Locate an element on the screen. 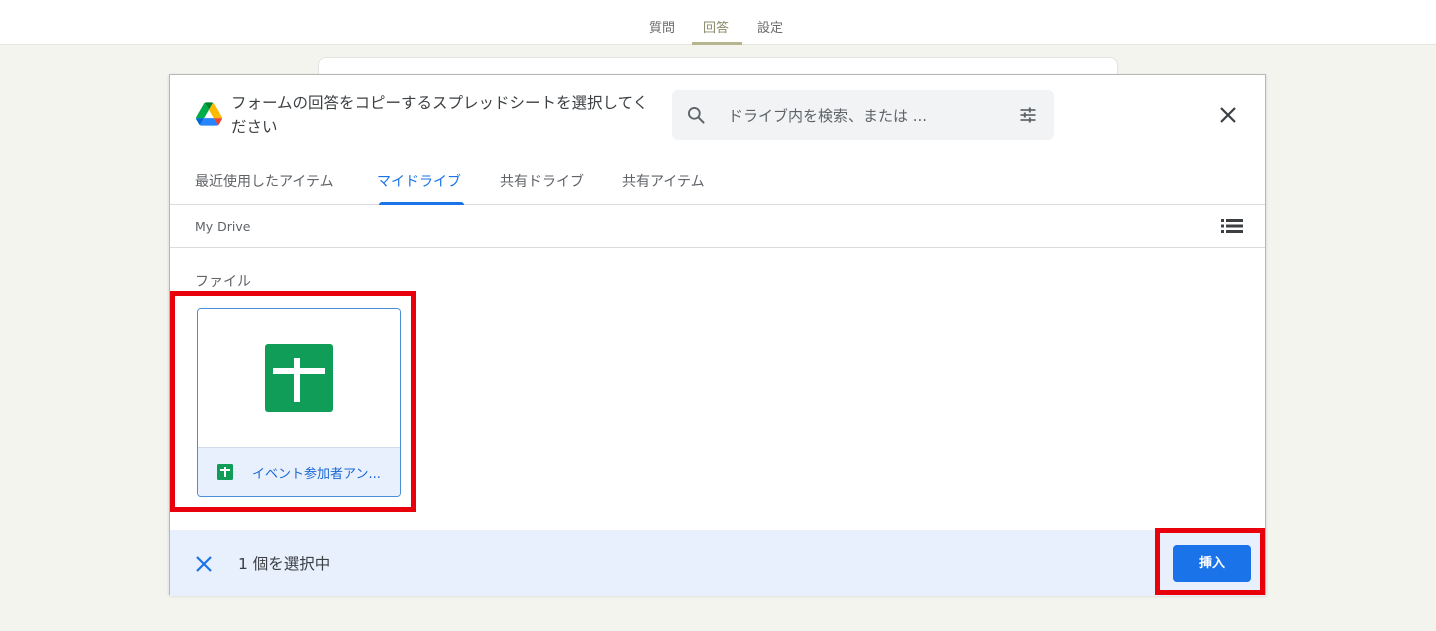 This screenshot has height=631, width=1436. tab-questions: 質問 is located at coordinates (662, 26).